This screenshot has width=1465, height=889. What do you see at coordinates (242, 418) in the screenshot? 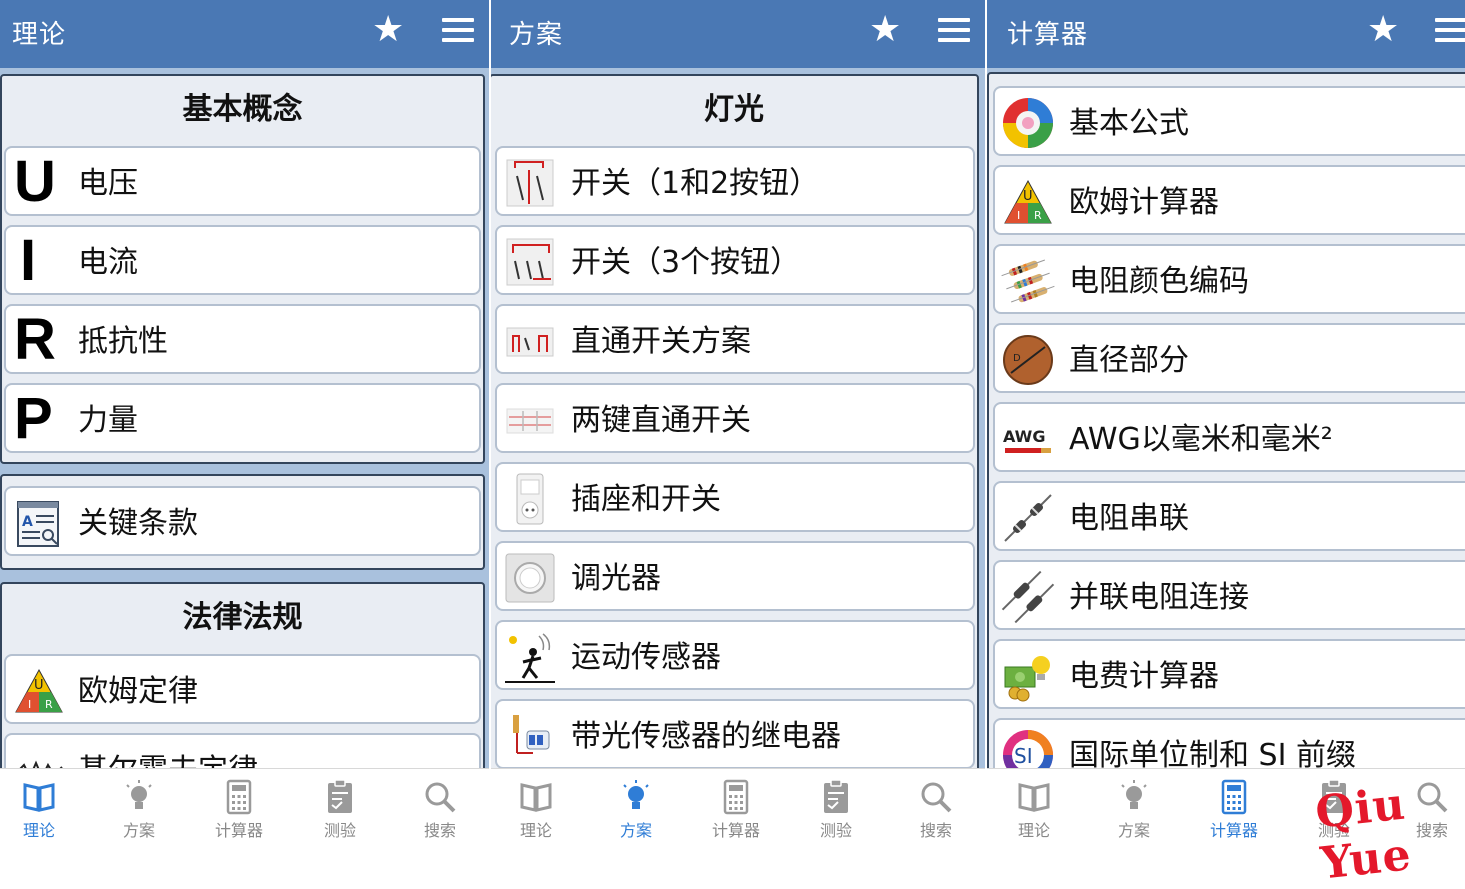
I see `list-item-power: P 力量` at bounding box center [242, 418].